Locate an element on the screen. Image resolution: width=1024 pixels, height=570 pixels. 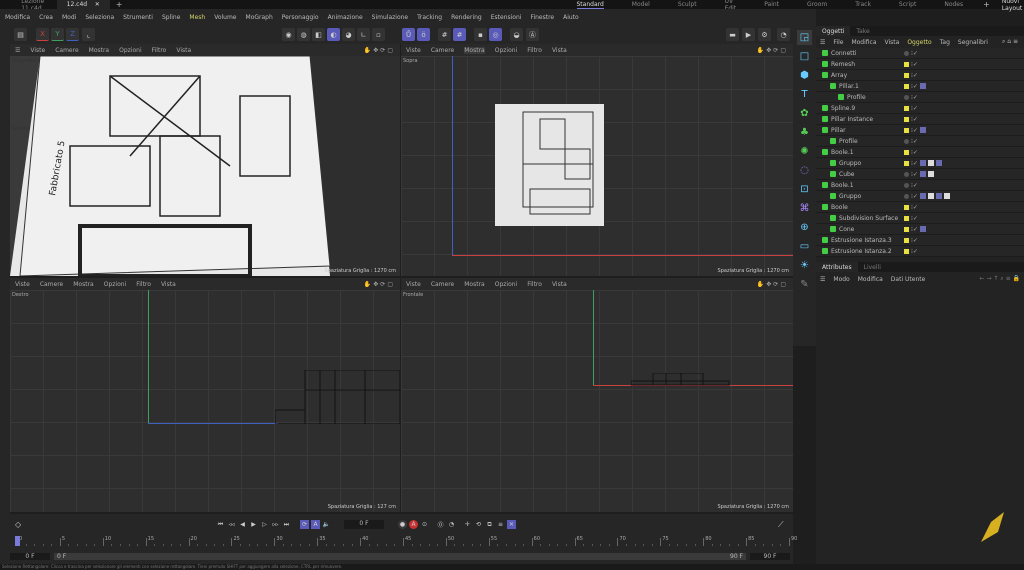
tweak-mode-icon: ▫ is located at coordinates (378, 34).